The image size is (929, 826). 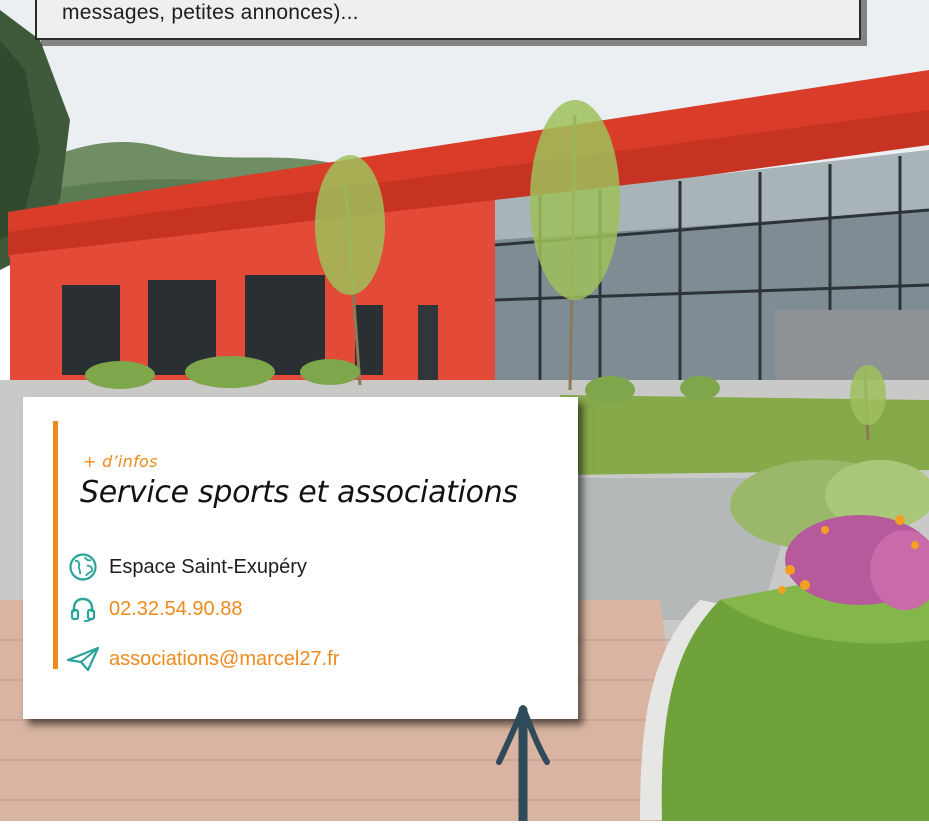 What do you see at coordinates (525, 763) in the screenshot?
I see `up-arrow-icon` at bounding box center [525, 763].